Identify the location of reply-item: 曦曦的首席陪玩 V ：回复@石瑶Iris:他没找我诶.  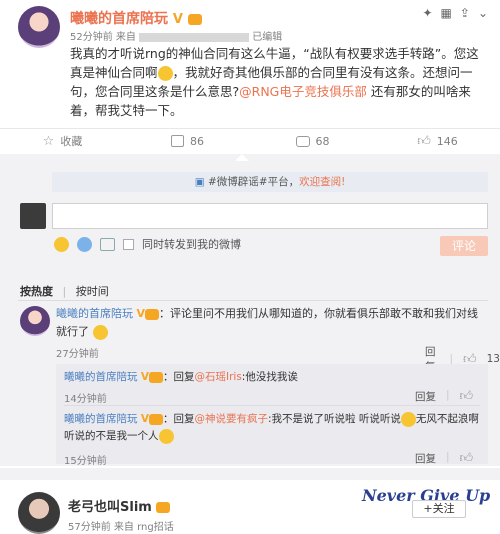
(181, 377).